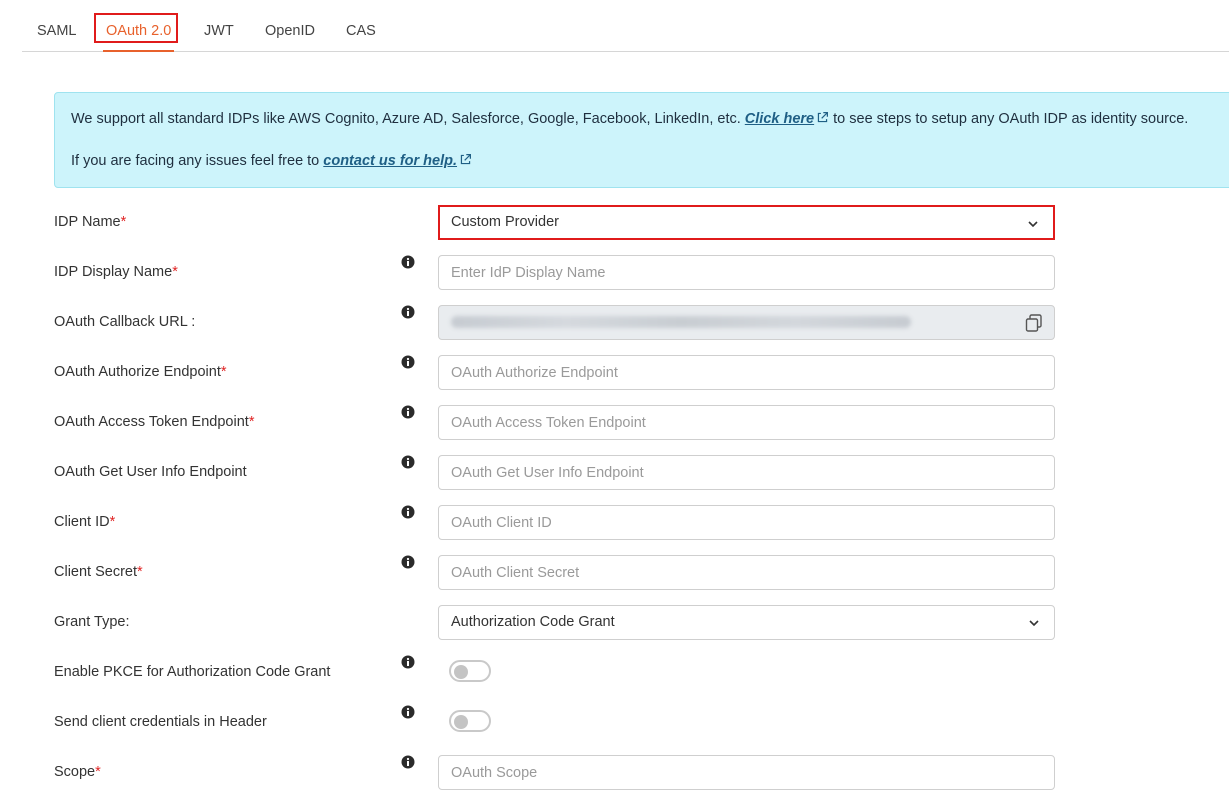  I want to click on idp-name-value: Custom Provider, so click(505, 222).